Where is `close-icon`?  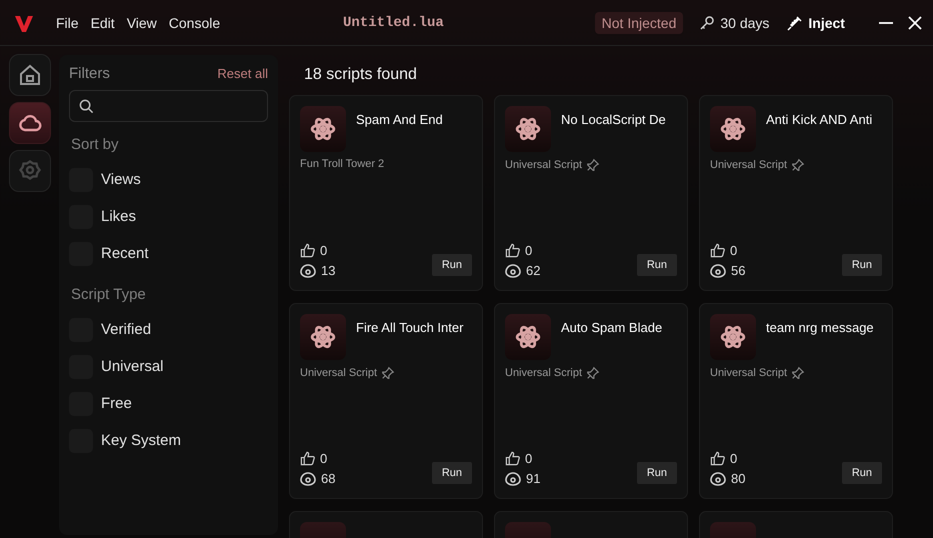 close-icon is located at coordinates (914, 22).